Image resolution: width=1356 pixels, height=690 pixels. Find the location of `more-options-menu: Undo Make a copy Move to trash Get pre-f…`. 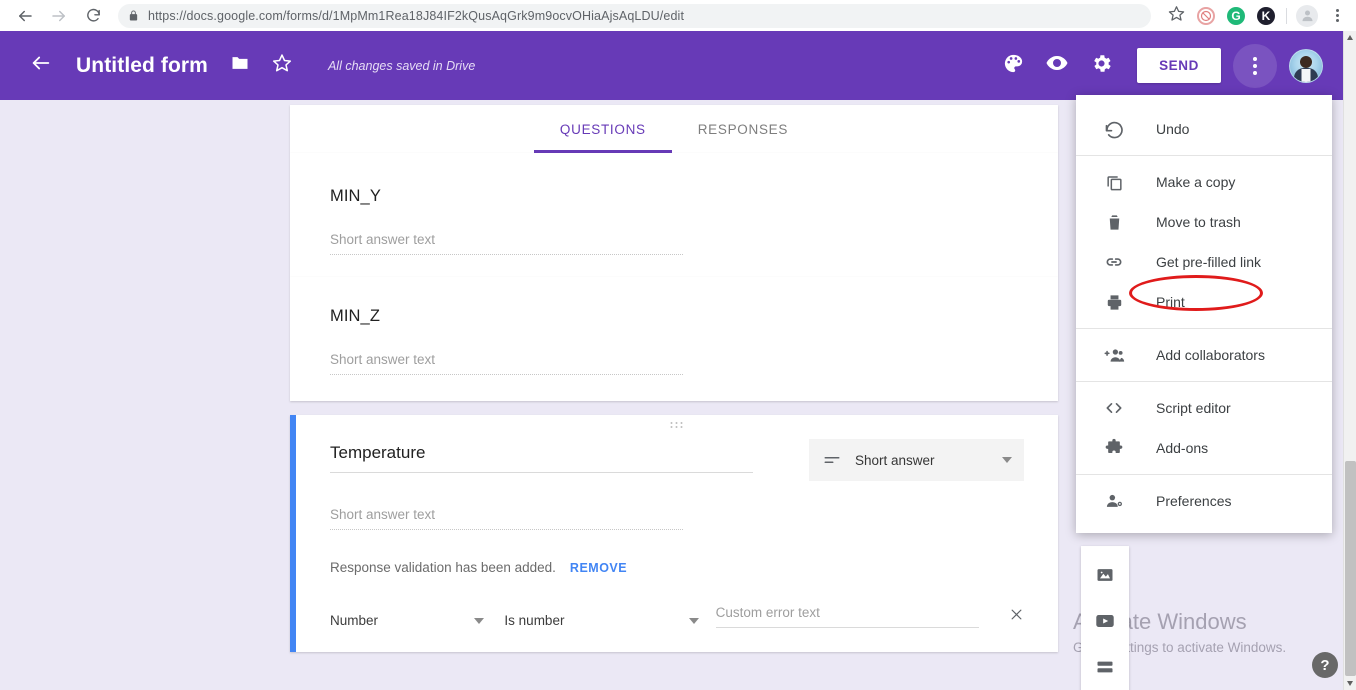

more-options-menu: Undo Make a copy Move to trash Get pre-f… is located at coordinates (1204, 314).